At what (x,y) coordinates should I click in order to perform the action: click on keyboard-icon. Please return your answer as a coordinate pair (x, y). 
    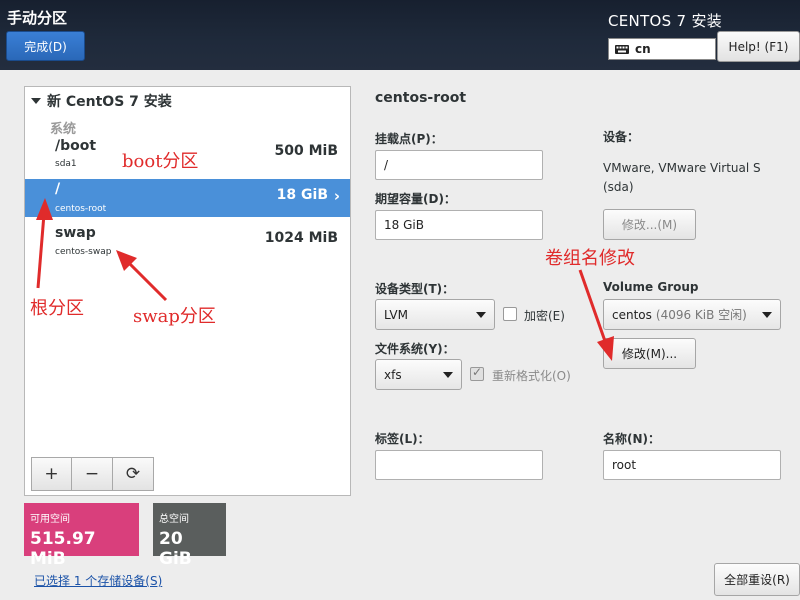
    Looking at the image, I should click on (622, 49).